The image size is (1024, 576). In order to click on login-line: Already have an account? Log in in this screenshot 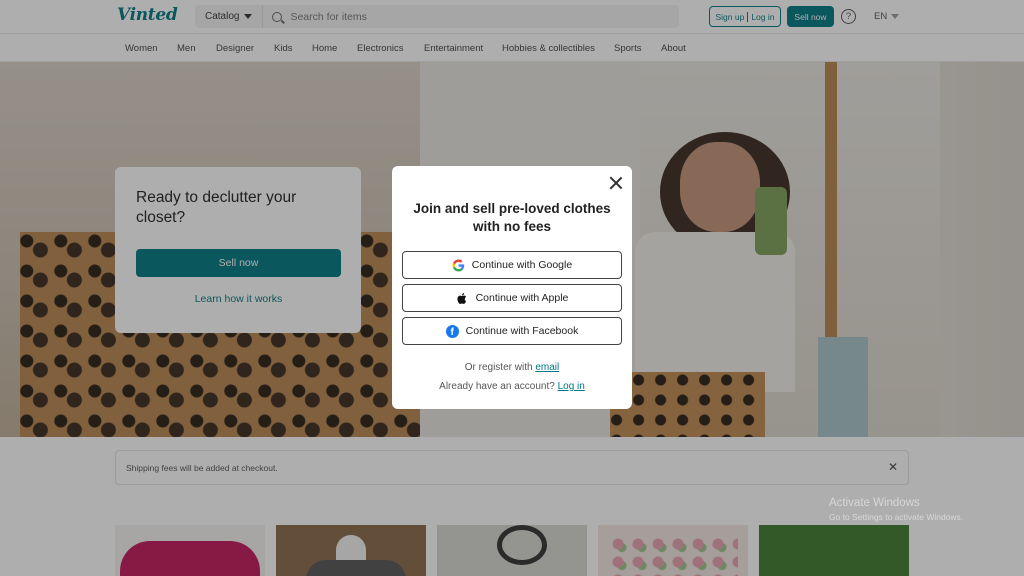, I will do `click(512, 386)`.